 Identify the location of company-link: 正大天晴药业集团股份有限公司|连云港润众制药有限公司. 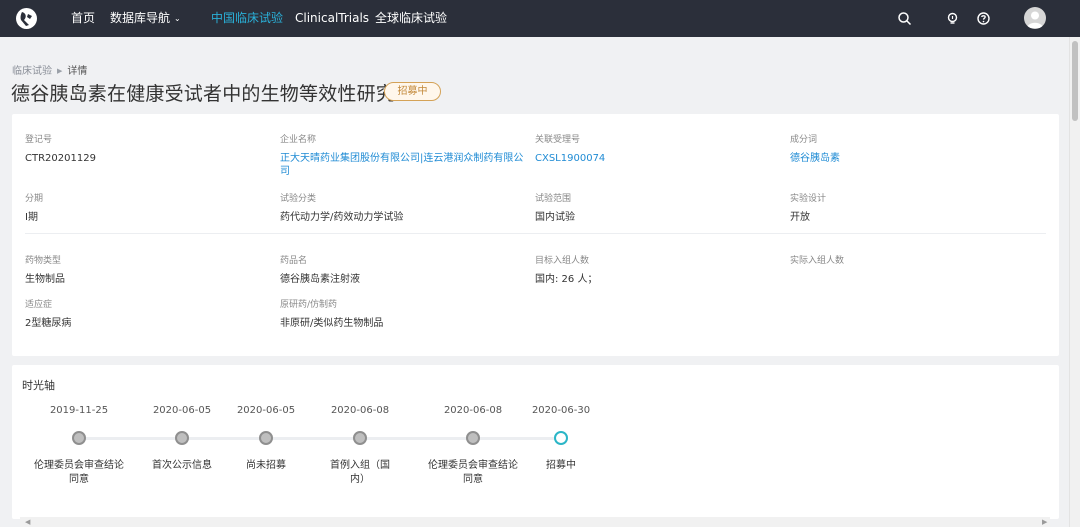
(402, 165).